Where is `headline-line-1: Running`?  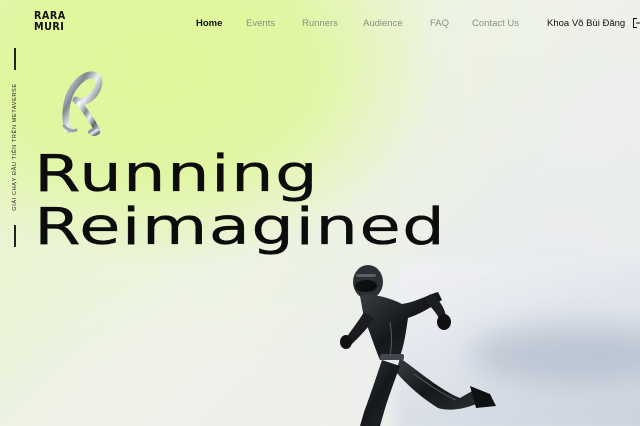 headline-line-1: Running is located at coordinates (177, 174).